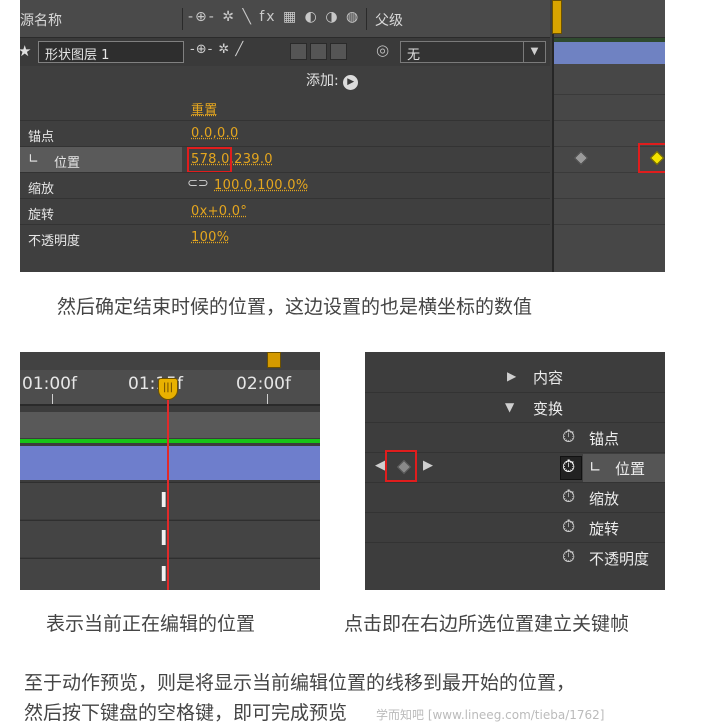 The height and width of the screenshot is (727, 705). I want to click on paragraph-line-1: 至于动作预览，则是将显示当前编辑位置的线移到最开始的位置，, so click(300, 683).